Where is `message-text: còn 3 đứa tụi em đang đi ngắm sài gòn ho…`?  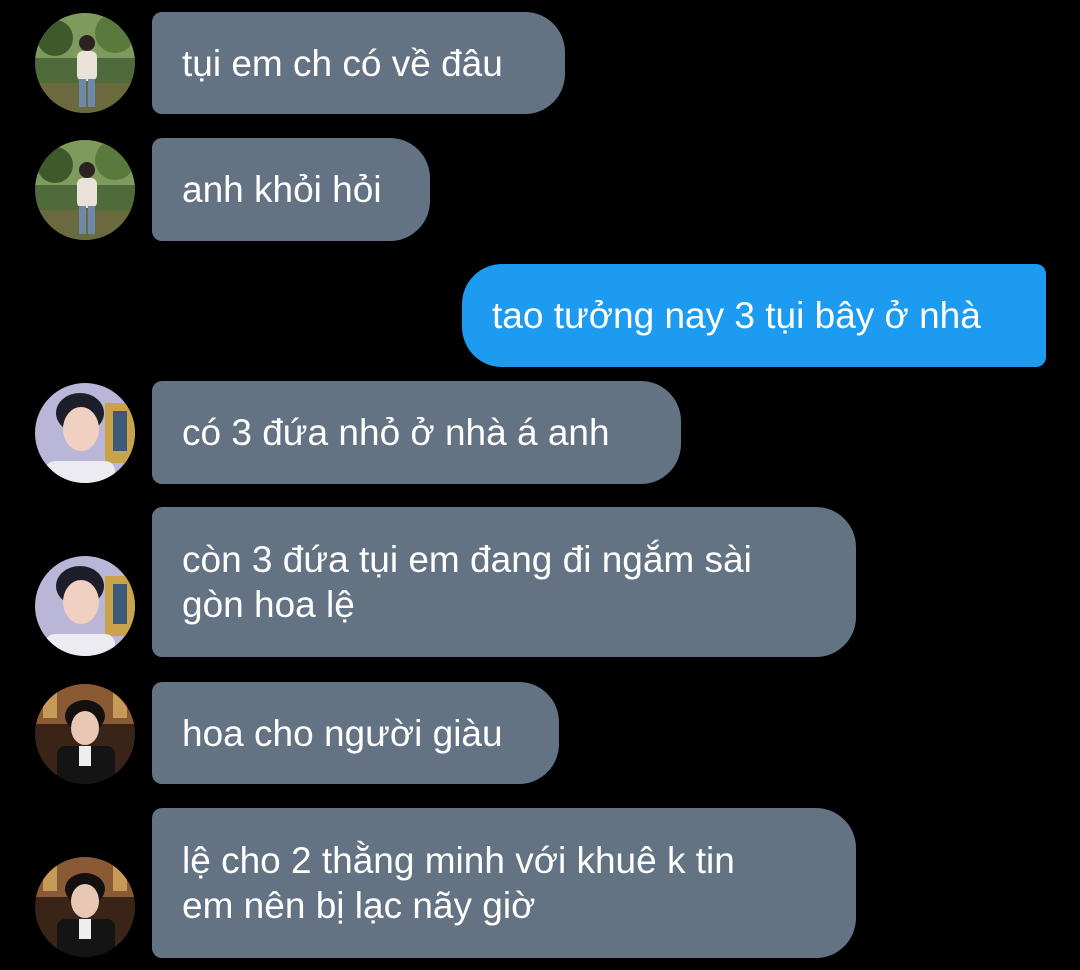 message-text: còn 3 đứa tụi em đang đi ngắm sài gòn ho… is located at coordinates (467, 582).